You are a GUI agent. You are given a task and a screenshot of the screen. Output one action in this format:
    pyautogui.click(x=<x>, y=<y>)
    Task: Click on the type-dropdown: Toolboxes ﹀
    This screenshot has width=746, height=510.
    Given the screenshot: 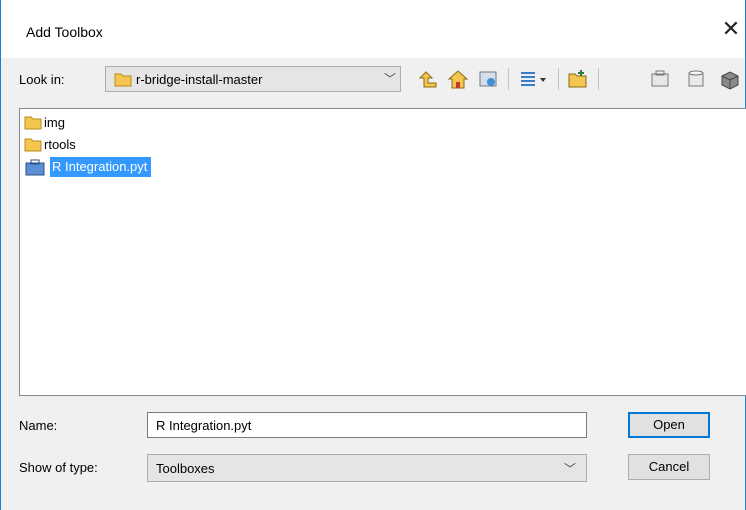 What is the action you would take?
    pyautogui.click(x=367, y=468)
    